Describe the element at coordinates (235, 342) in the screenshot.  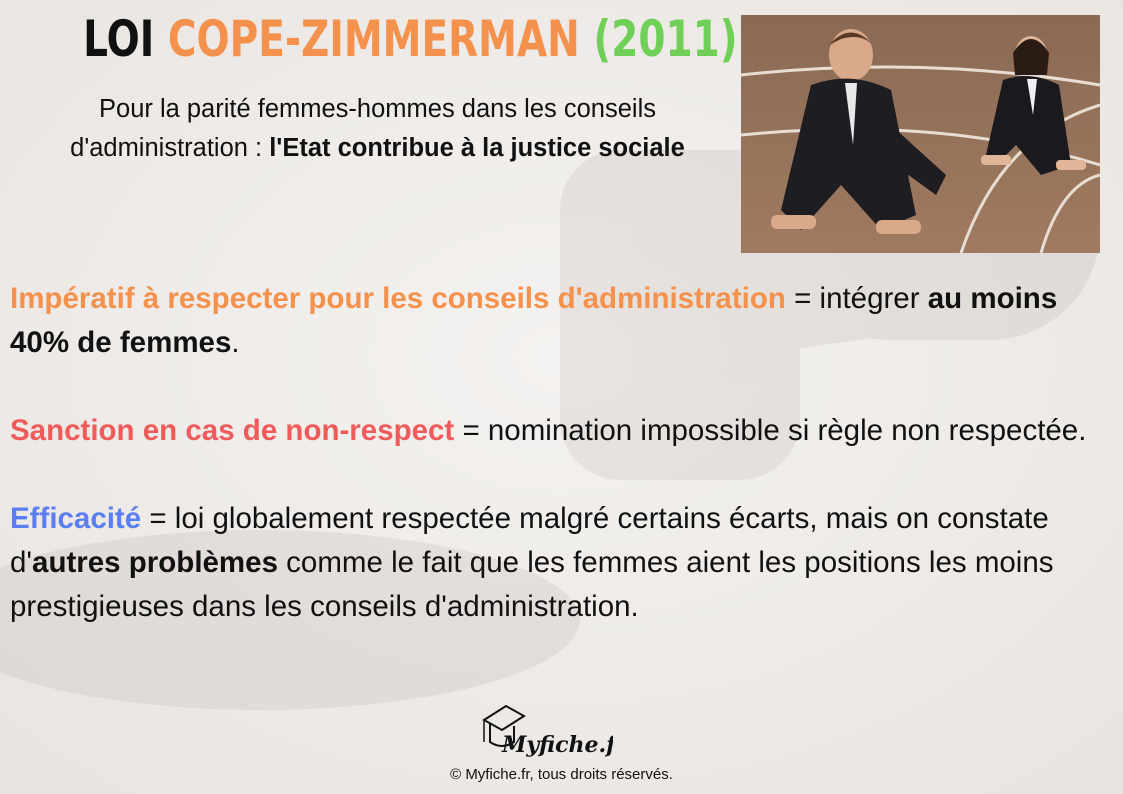
I see `imperatif-end: .` at that location.